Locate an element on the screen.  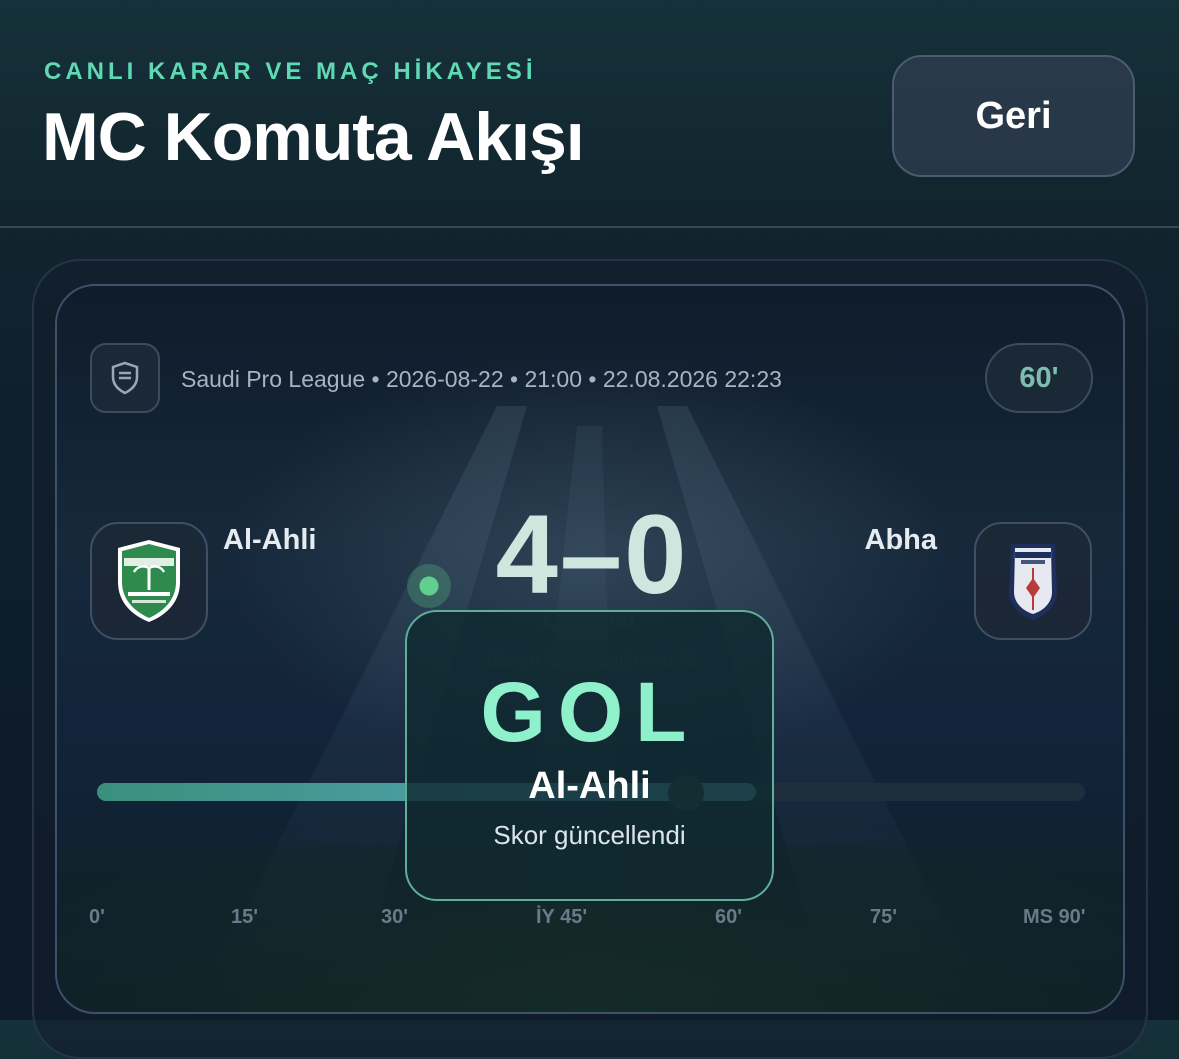
timeline-tick: 30' is located at coordinates (395, 917).